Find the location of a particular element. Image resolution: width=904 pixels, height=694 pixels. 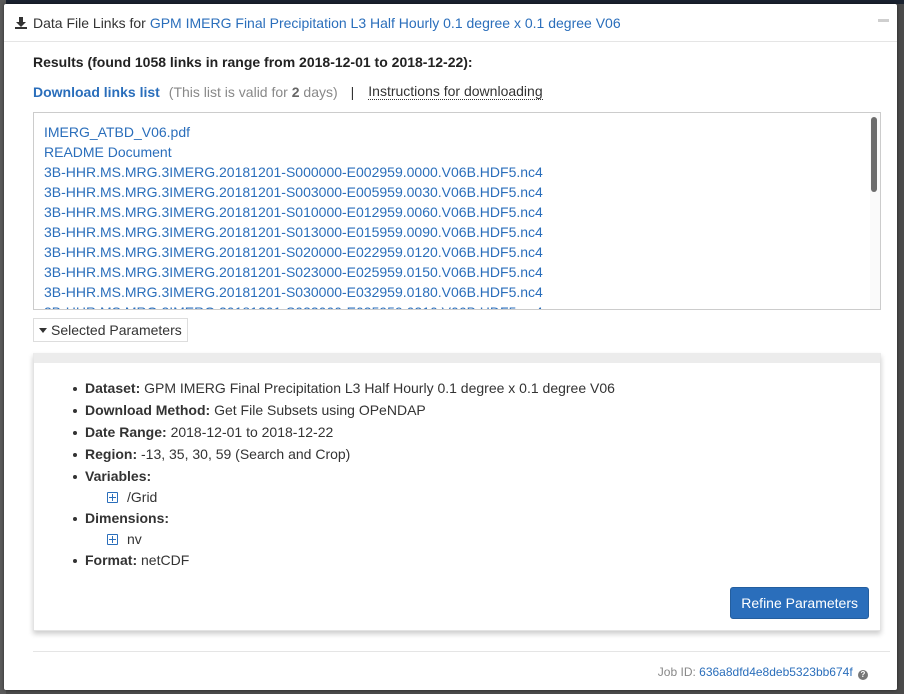

scrollbar-track is located at coordinates (875, 211).